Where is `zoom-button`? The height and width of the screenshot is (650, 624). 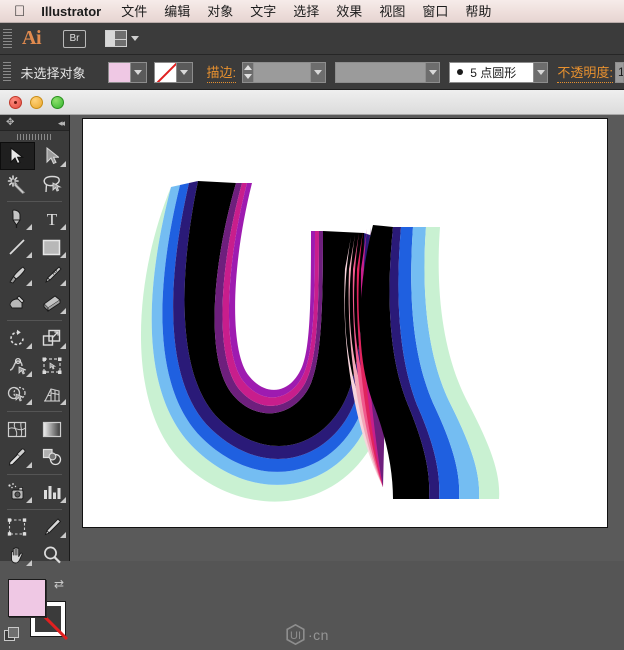
zoom-button is located at coordinates (57, 102).